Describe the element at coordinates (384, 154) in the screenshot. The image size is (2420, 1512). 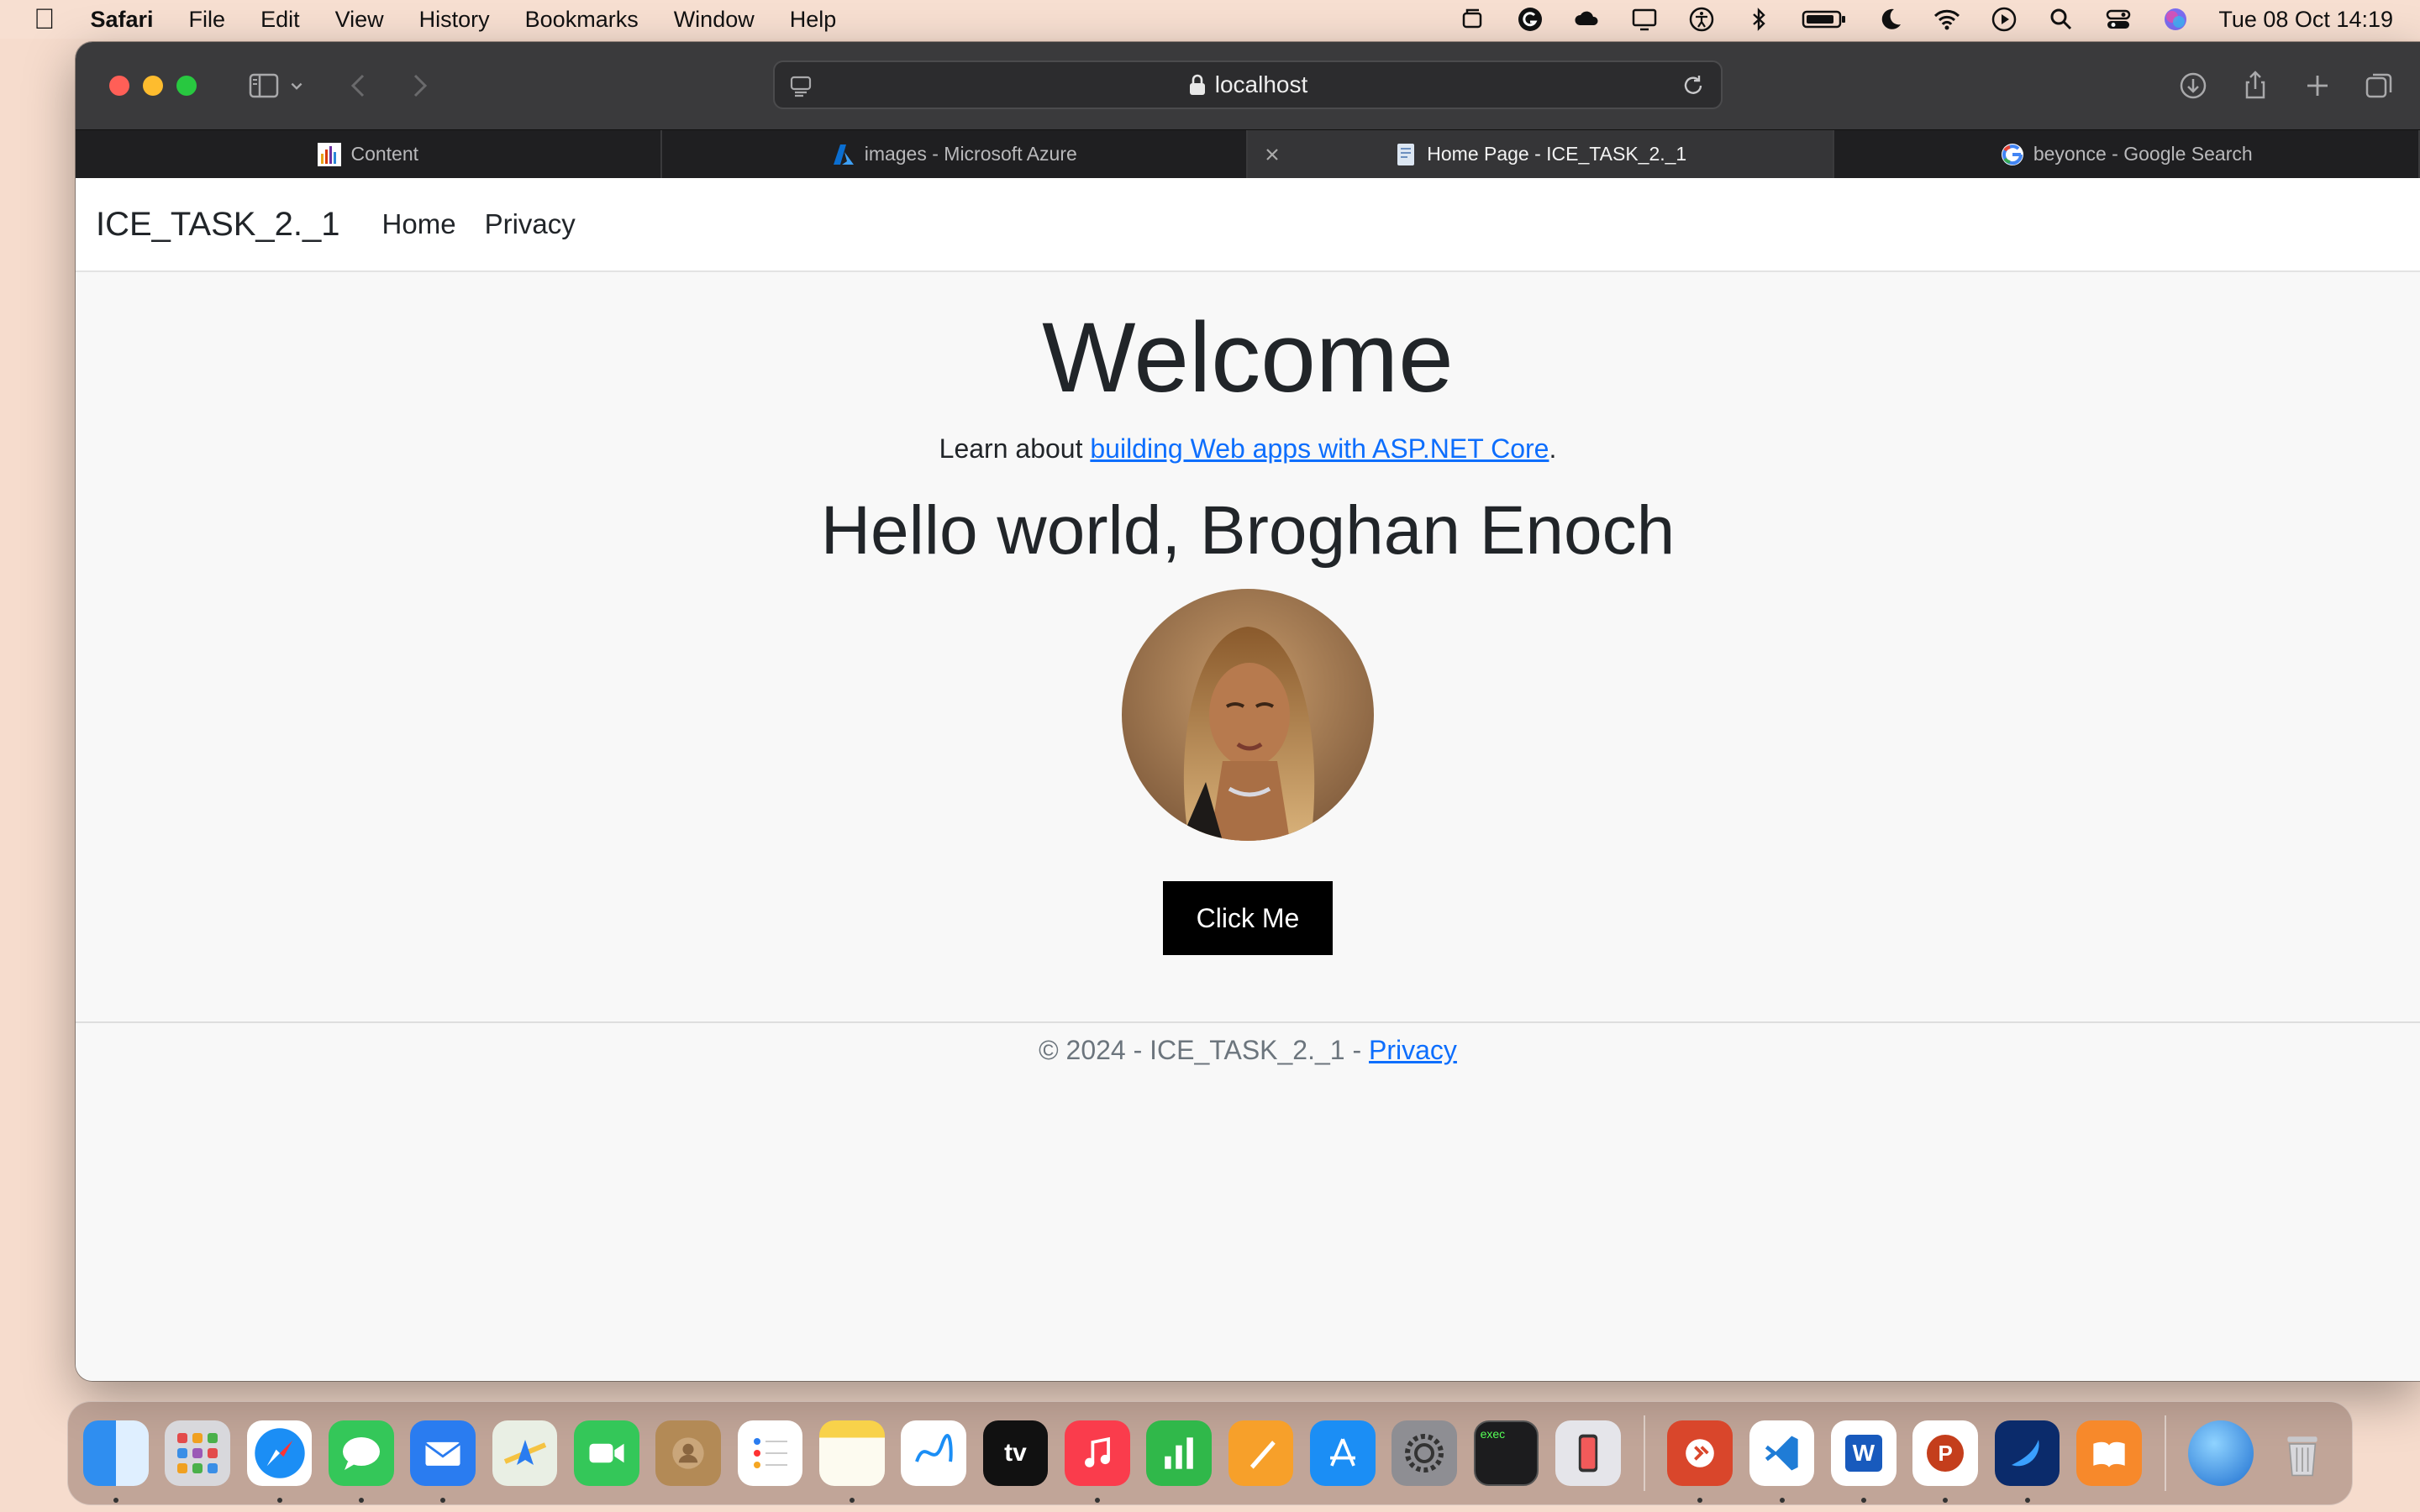
I see `tab-label: Content` at that location.